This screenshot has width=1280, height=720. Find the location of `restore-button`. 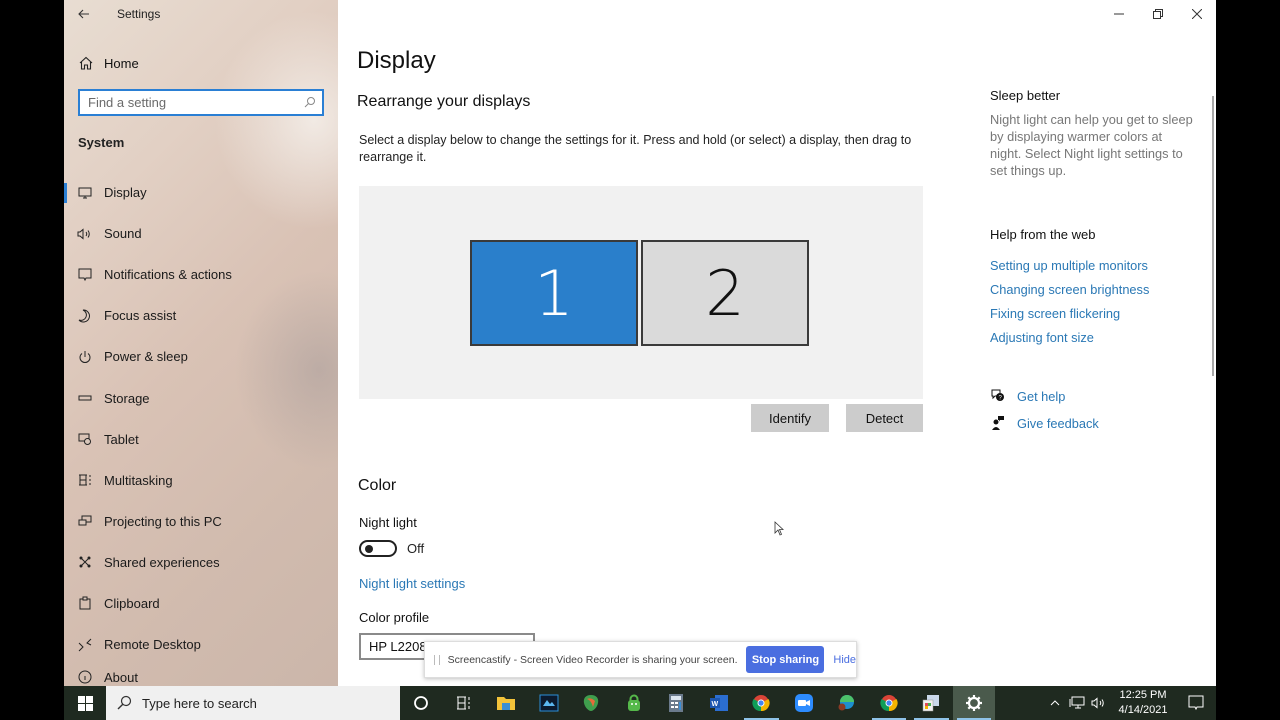

restore-button is located at coordinates (1157, 14).